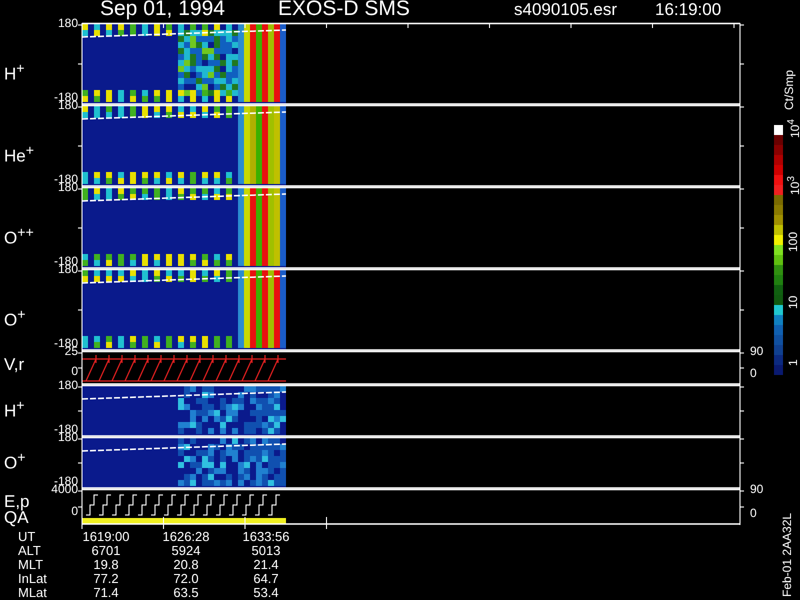  What do you see at coordinates (30, 551) in the screenshot?
I see `row-label: ALT` at bounding box center [30, 551].